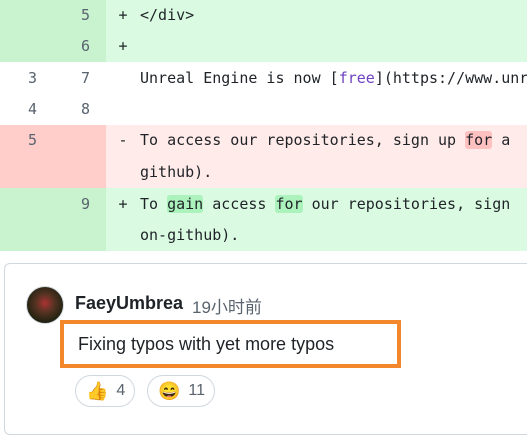 This screenshot has width=527, height=435. I want to click on diff-line: github)., so click(263, 172).